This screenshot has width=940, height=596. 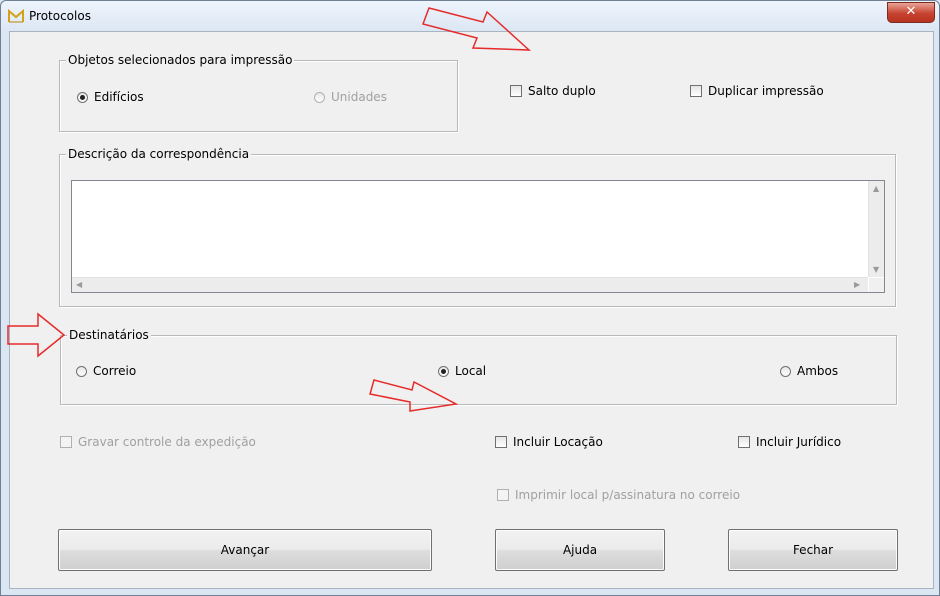 What do you see at coordinates (876, 188) in the screenshot?
I see `scroll-up-icon: ▲` at bounding box center [876, 188].